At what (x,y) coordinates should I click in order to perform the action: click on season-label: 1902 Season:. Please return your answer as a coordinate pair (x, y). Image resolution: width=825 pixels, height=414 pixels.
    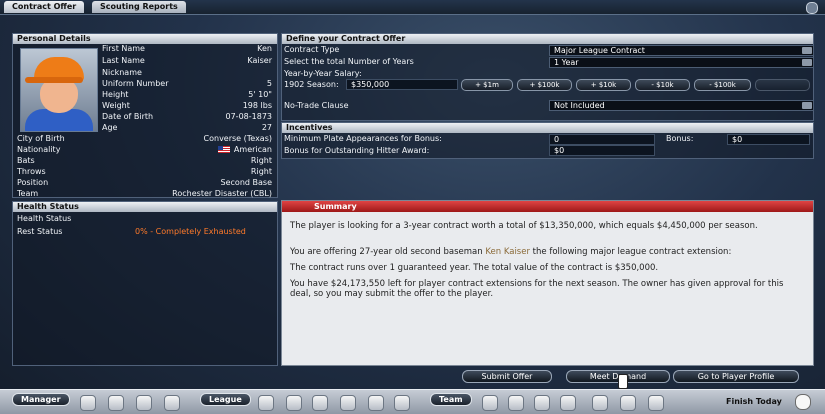
    Looking at the image, I should click on (311, 84).